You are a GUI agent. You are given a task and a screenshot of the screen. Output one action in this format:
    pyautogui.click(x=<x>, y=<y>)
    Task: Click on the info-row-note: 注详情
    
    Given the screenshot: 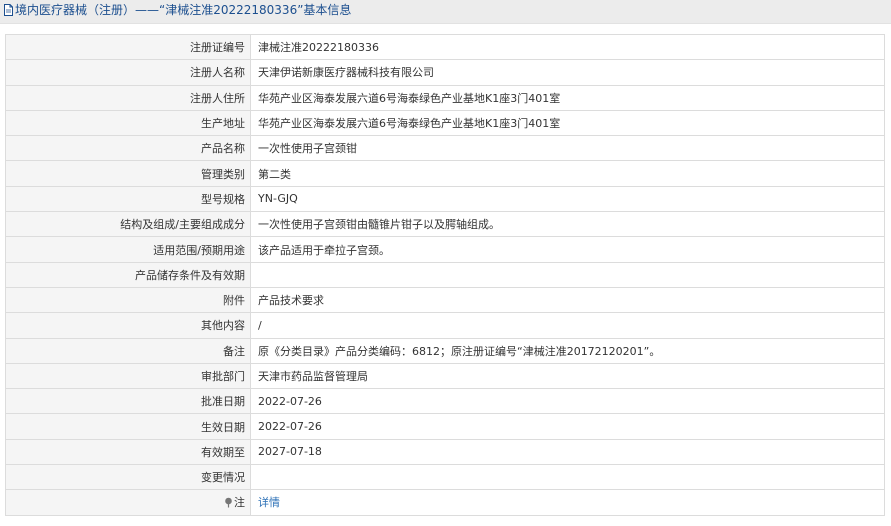 What is the action you would take?
    pyautogui.click(x=445, y=502)
    